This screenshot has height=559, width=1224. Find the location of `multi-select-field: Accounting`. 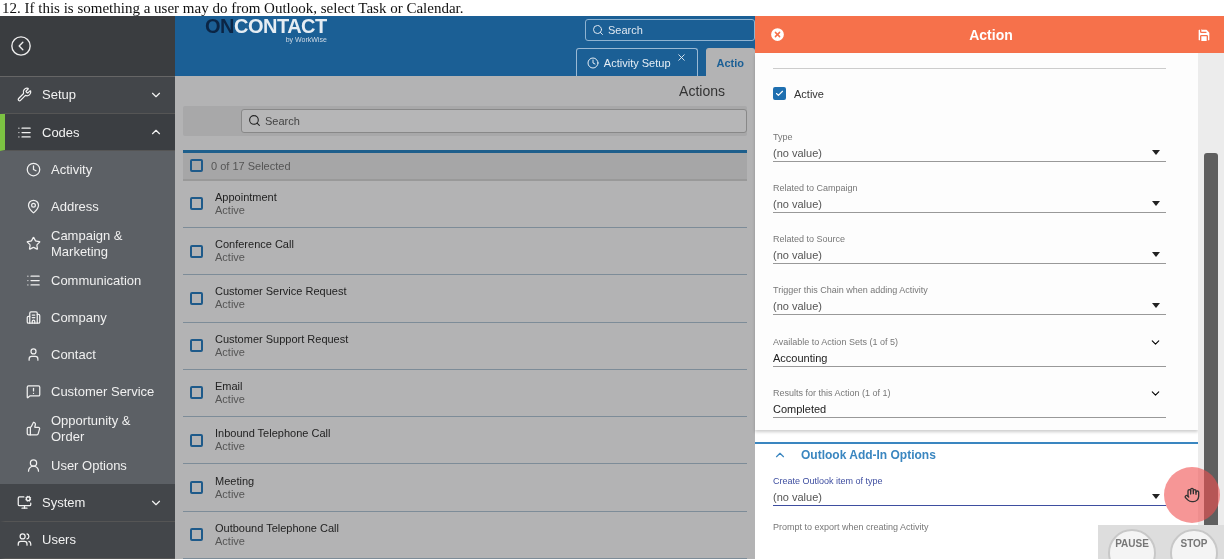

multi-select-field: Accounting is located at coordinates (969, 358).